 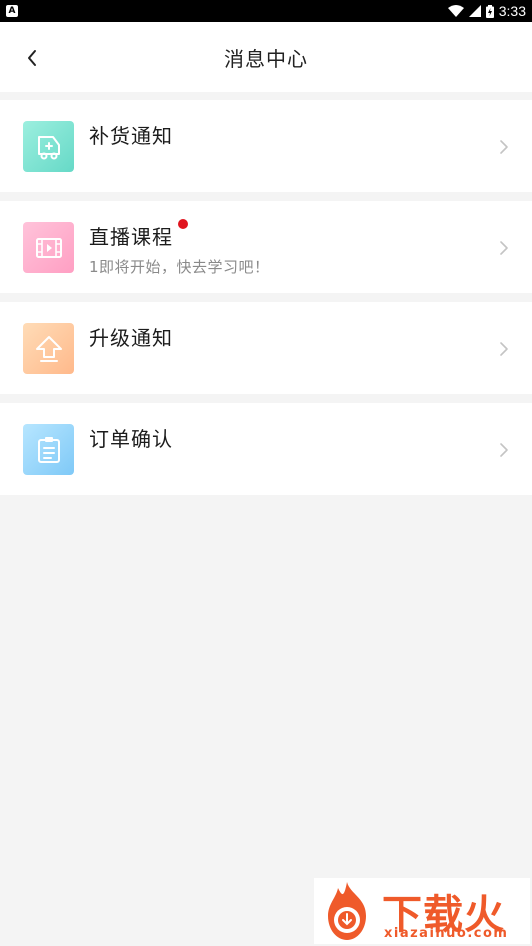 What do you see at coordinates (48, 449) in the screenshot?
I see `clipboard-icon` at bounding box center [48, 449].